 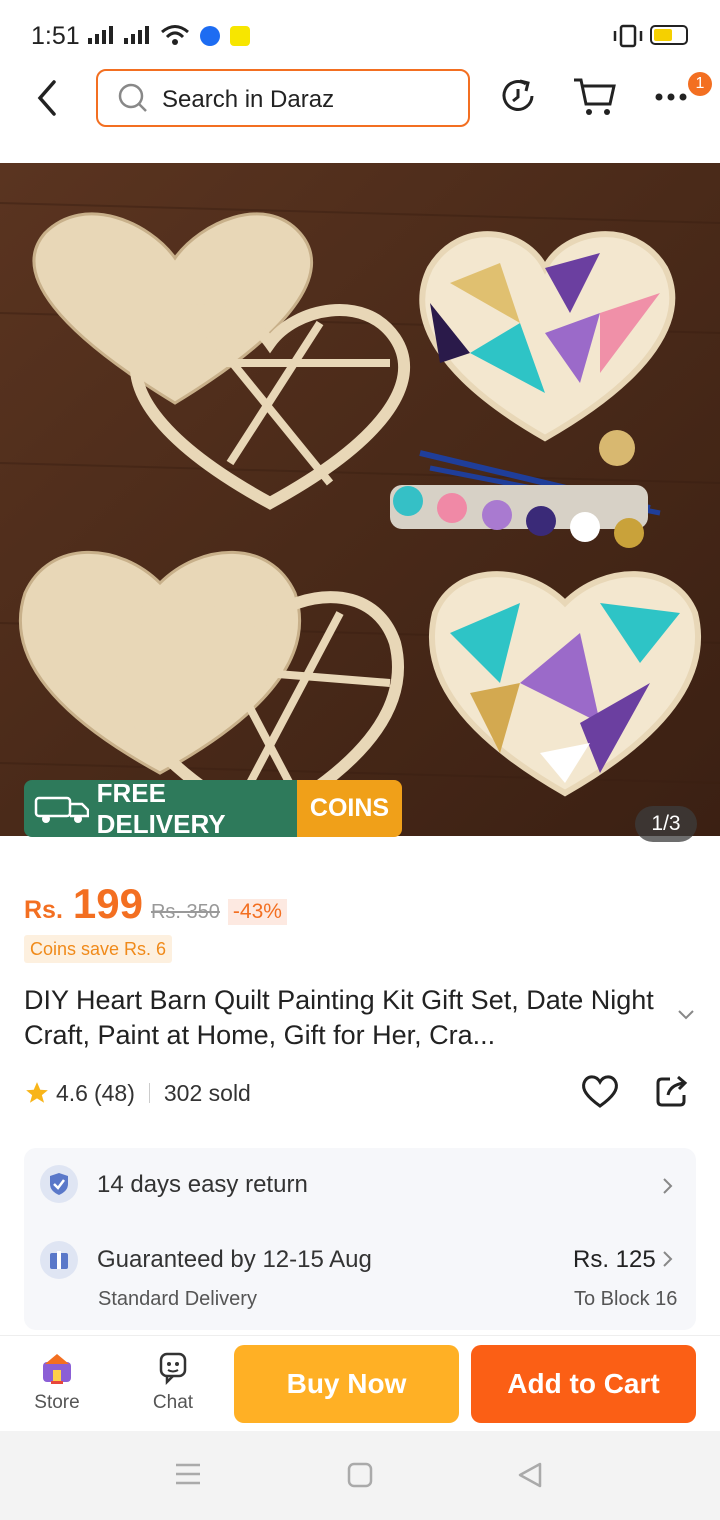 What do you see at coordinates (107, 903) in the screenshot?
I see `current-price: 199` at bounding box center [107, 903].